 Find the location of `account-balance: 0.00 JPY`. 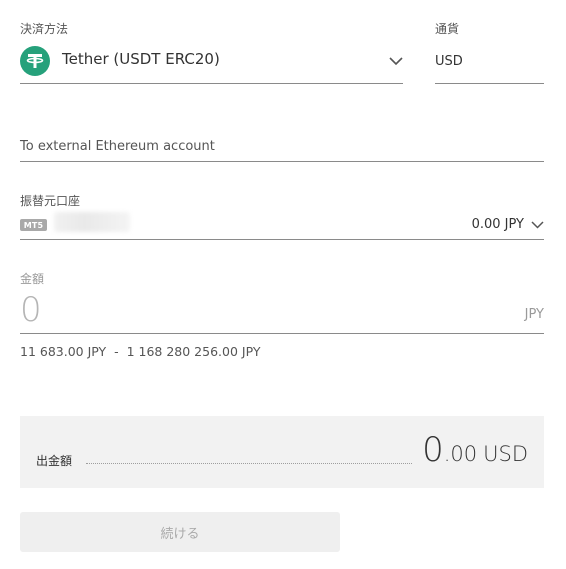

account-balance: 0.00 JPY is located at coordinates (498, 224).